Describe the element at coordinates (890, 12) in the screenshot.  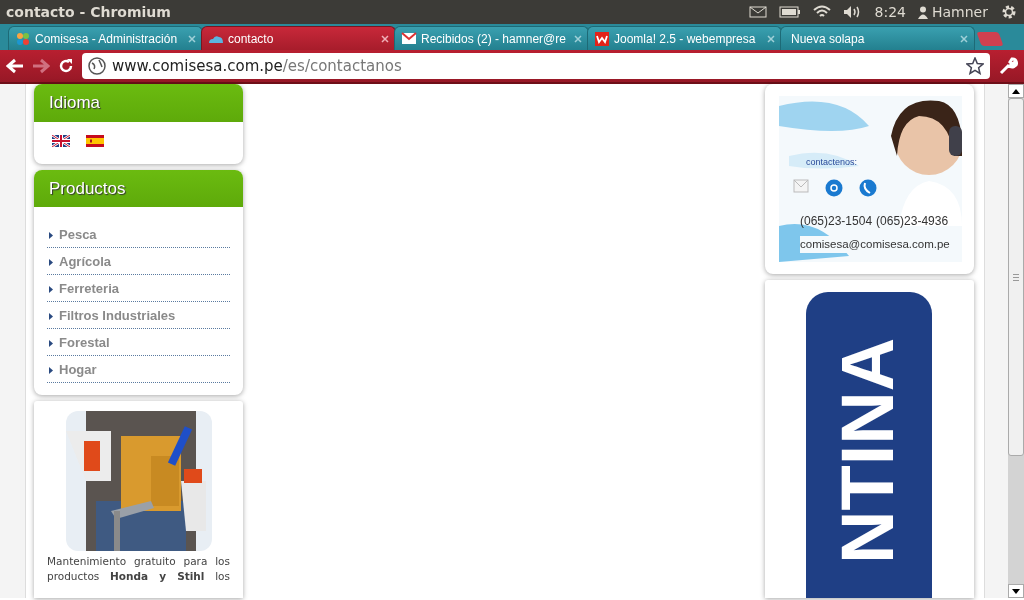
I see `clock: 8:24` at that location.